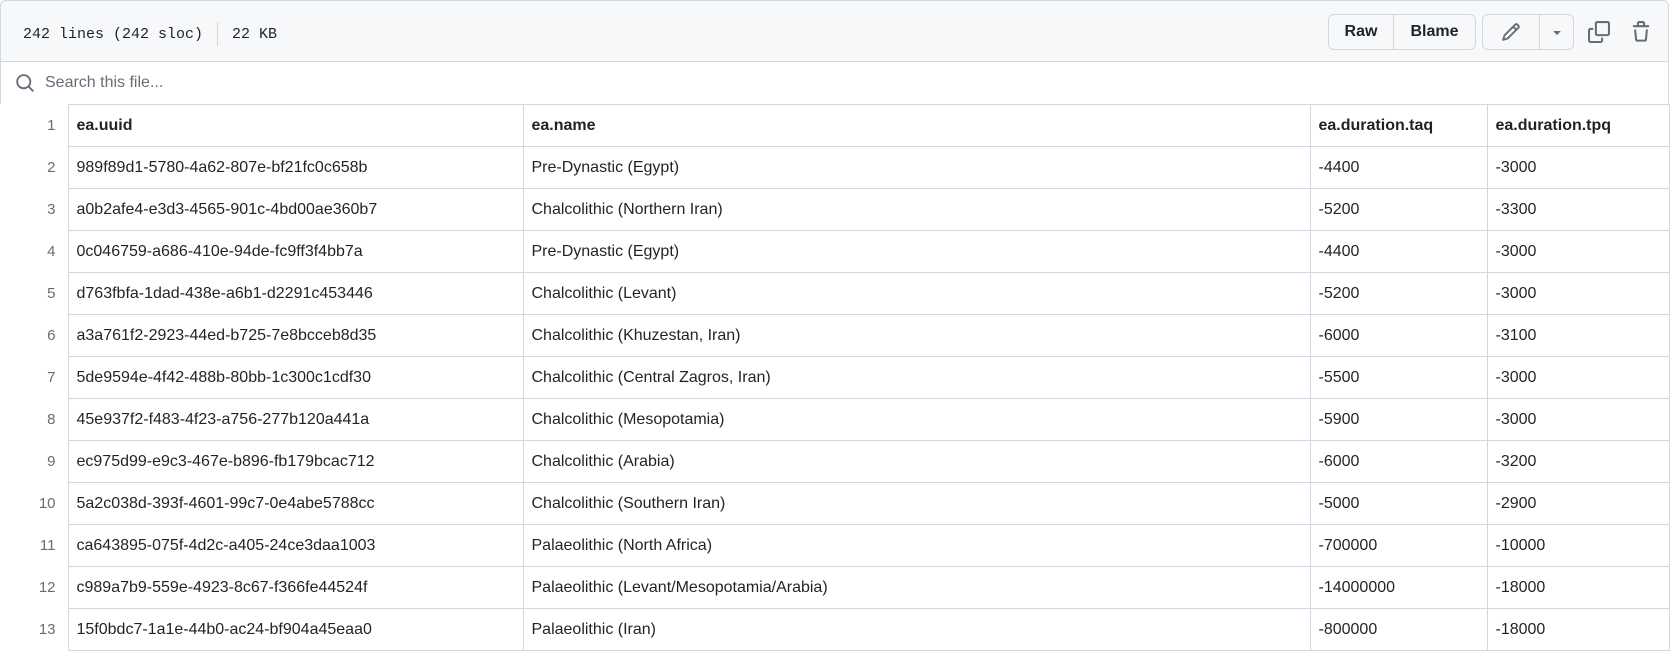  I want to click on column-header: ea.duration.tpq, so click(1578, 125).